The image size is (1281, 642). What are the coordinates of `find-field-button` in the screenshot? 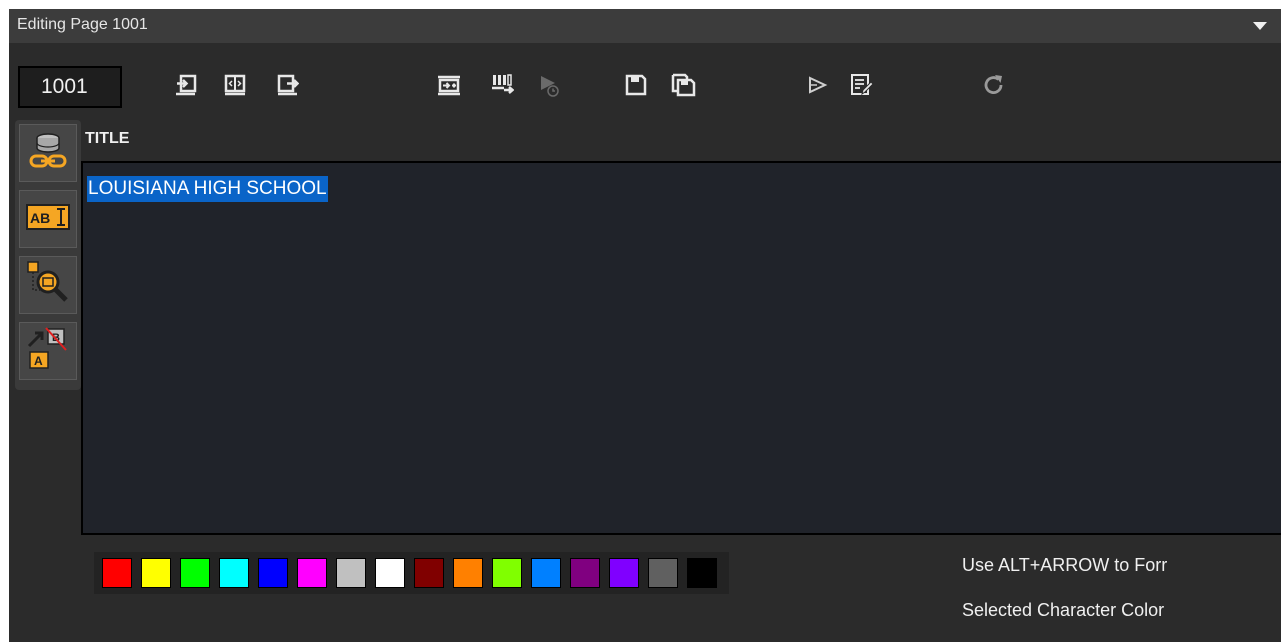 It's located at (48, 285).